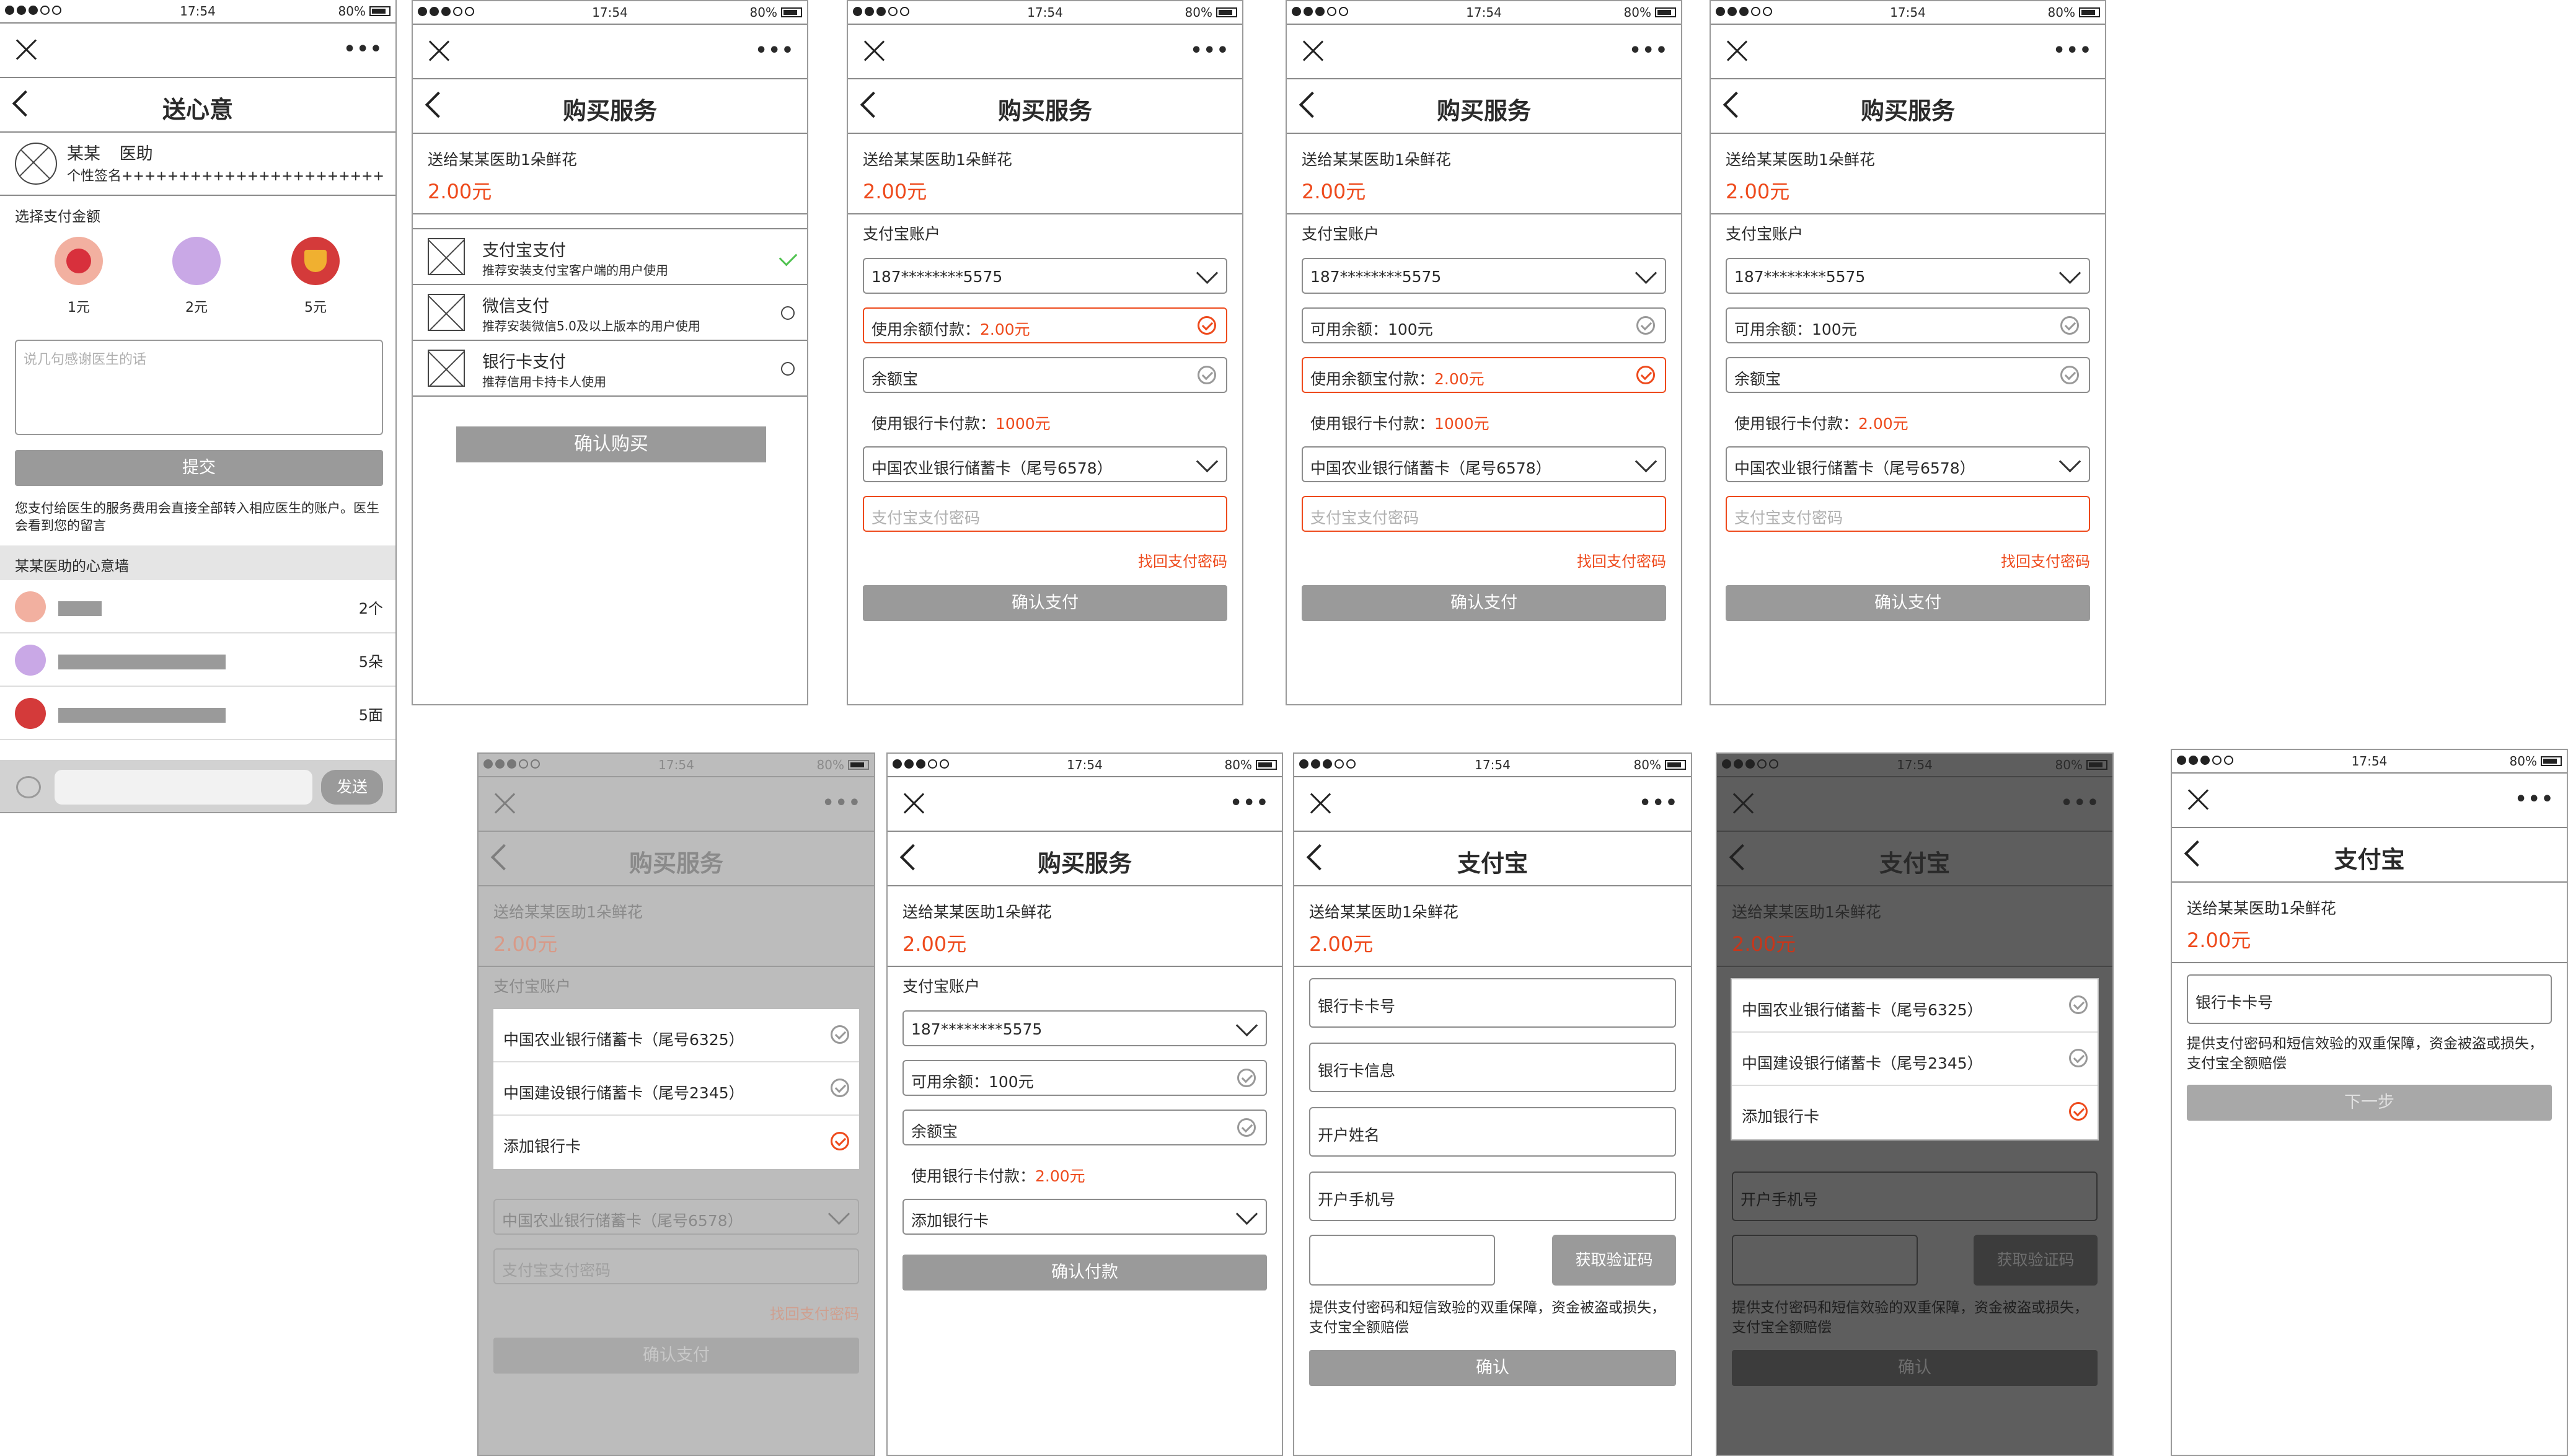  Describe the element at coordinates (226, 176) in the screenshot. I see `doctor-signature: 个性签名+++++++++++++++++++++++` at that location.